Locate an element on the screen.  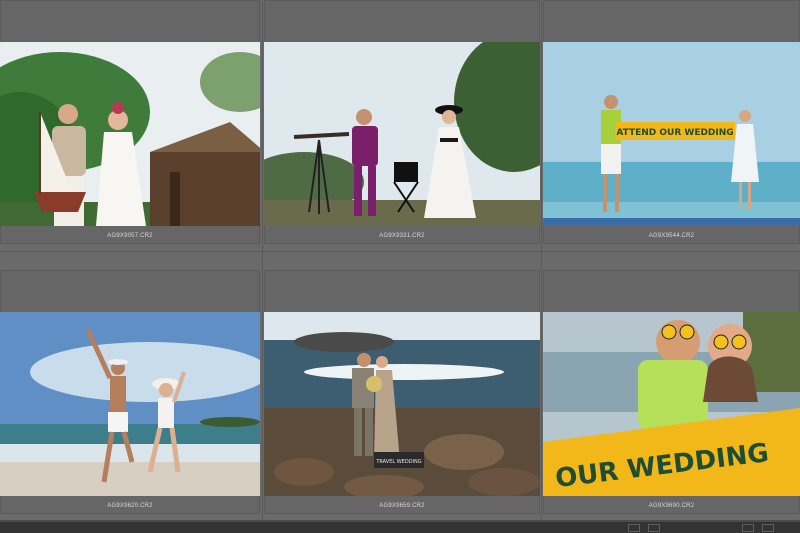
photo-couple-telescope is located at coordinates (402, 134).